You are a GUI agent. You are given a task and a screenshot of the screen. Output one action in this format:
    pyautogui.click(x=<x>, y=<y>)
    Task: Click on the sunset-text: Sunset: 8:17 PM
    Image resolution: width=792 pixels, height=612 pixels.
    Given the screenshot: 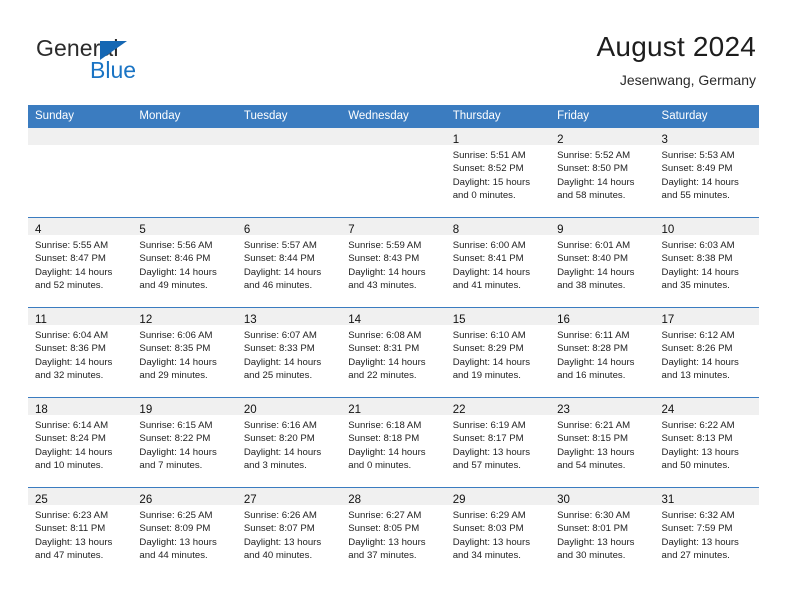 What is the action you would take?
    pyautogui.click(x=488, y=439)
    